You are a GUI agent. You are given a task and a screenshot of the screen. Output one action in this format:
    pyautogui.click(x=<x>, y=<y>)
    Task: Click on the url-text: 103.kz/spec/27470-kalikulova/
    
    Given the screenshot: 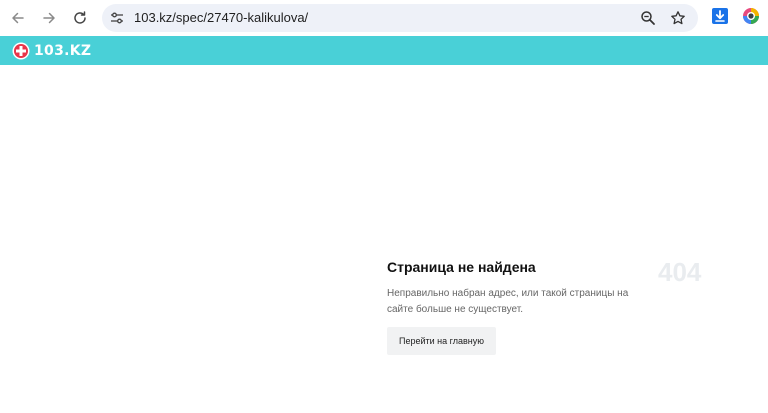 What is the action you would take?
    pyautogui.click(x=221, y=18)
    